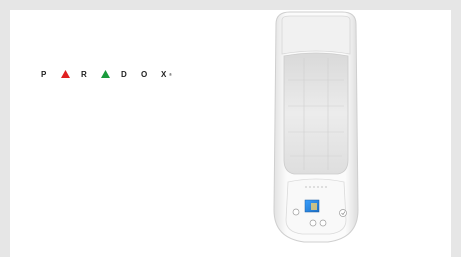 This screenshot has height=257, width=461. What do you see at coordinates (111, 74) in the screenshot?
I see `logo-green-triangle-icon` at bounding box center [111, 74].